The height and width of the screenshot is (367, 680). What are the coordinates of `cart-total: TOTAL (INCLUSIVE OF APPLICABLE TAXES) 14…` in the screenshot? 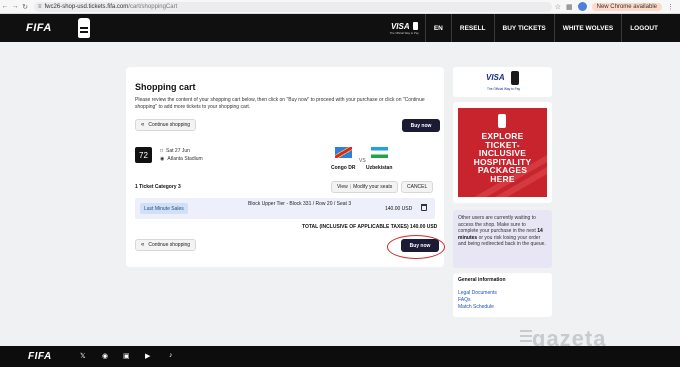 It's located at (370, 227).